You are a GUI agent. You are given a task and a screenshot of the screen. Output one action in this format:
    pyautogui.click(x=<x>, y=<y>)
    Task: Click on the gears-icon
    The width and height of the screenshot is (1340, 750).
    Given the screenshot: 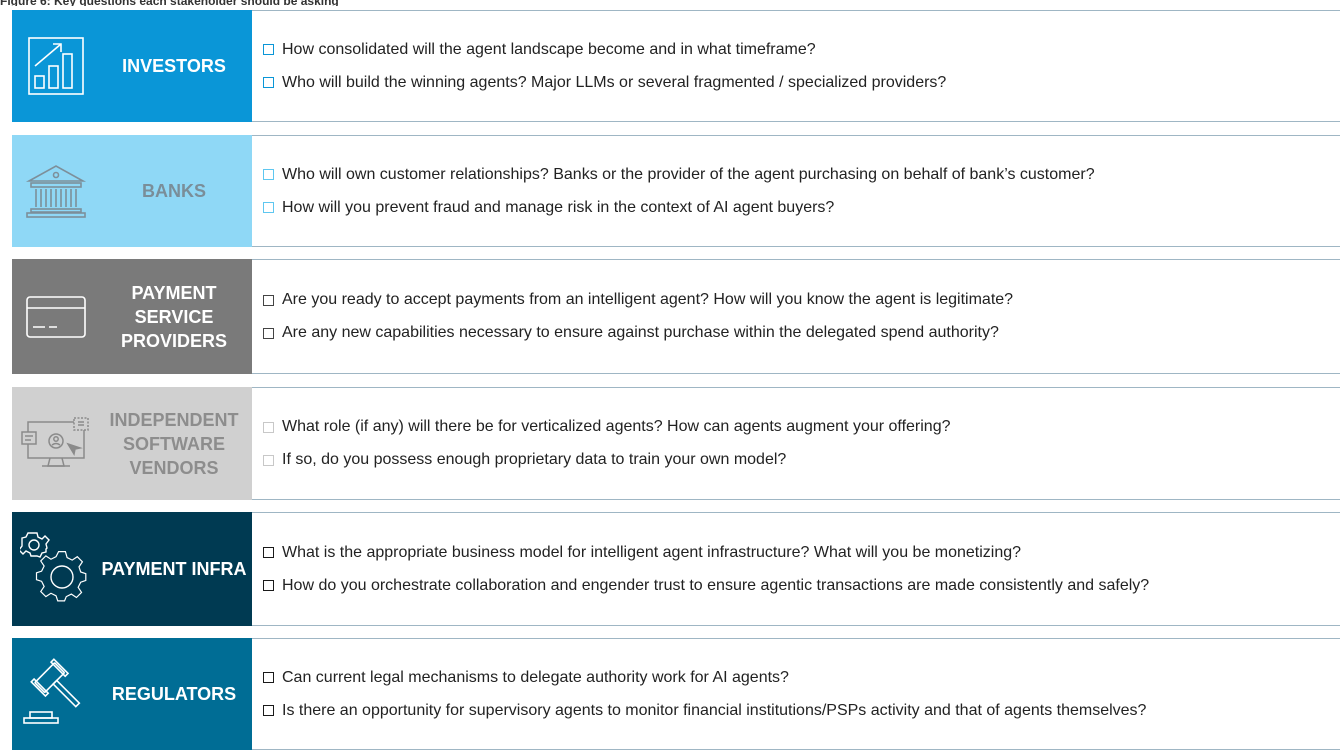 What is the action you would take?
    pyautogui.click(x=56, y=569)
    